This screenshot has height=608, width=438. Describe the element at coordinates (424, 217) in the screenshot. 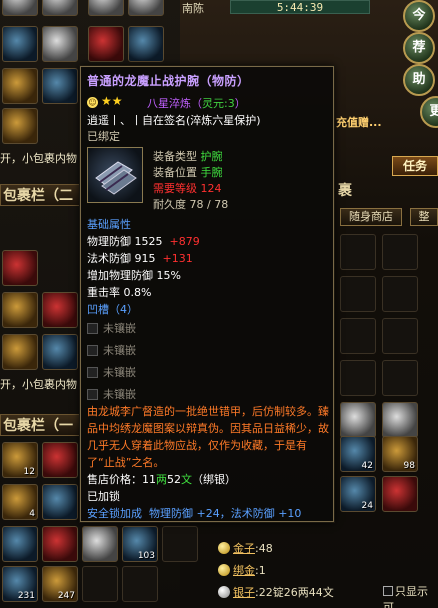

I see `sort-tab: 整` at that location.